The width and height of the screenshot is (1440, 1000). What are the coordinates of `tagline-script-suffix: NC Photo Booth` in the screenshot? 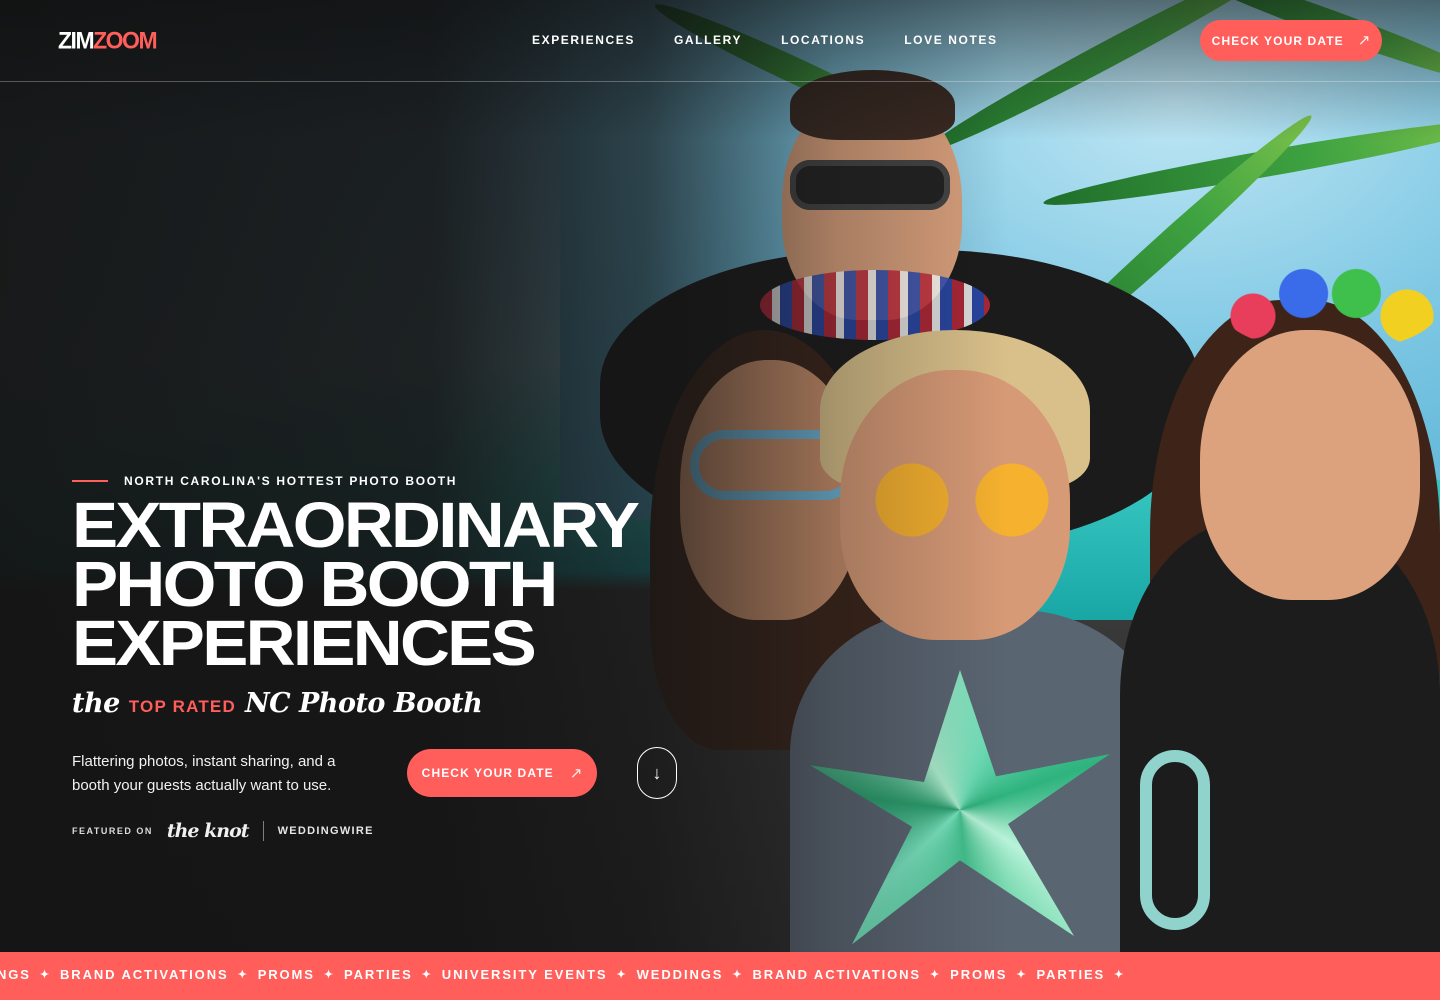 It's located at (363, 703).